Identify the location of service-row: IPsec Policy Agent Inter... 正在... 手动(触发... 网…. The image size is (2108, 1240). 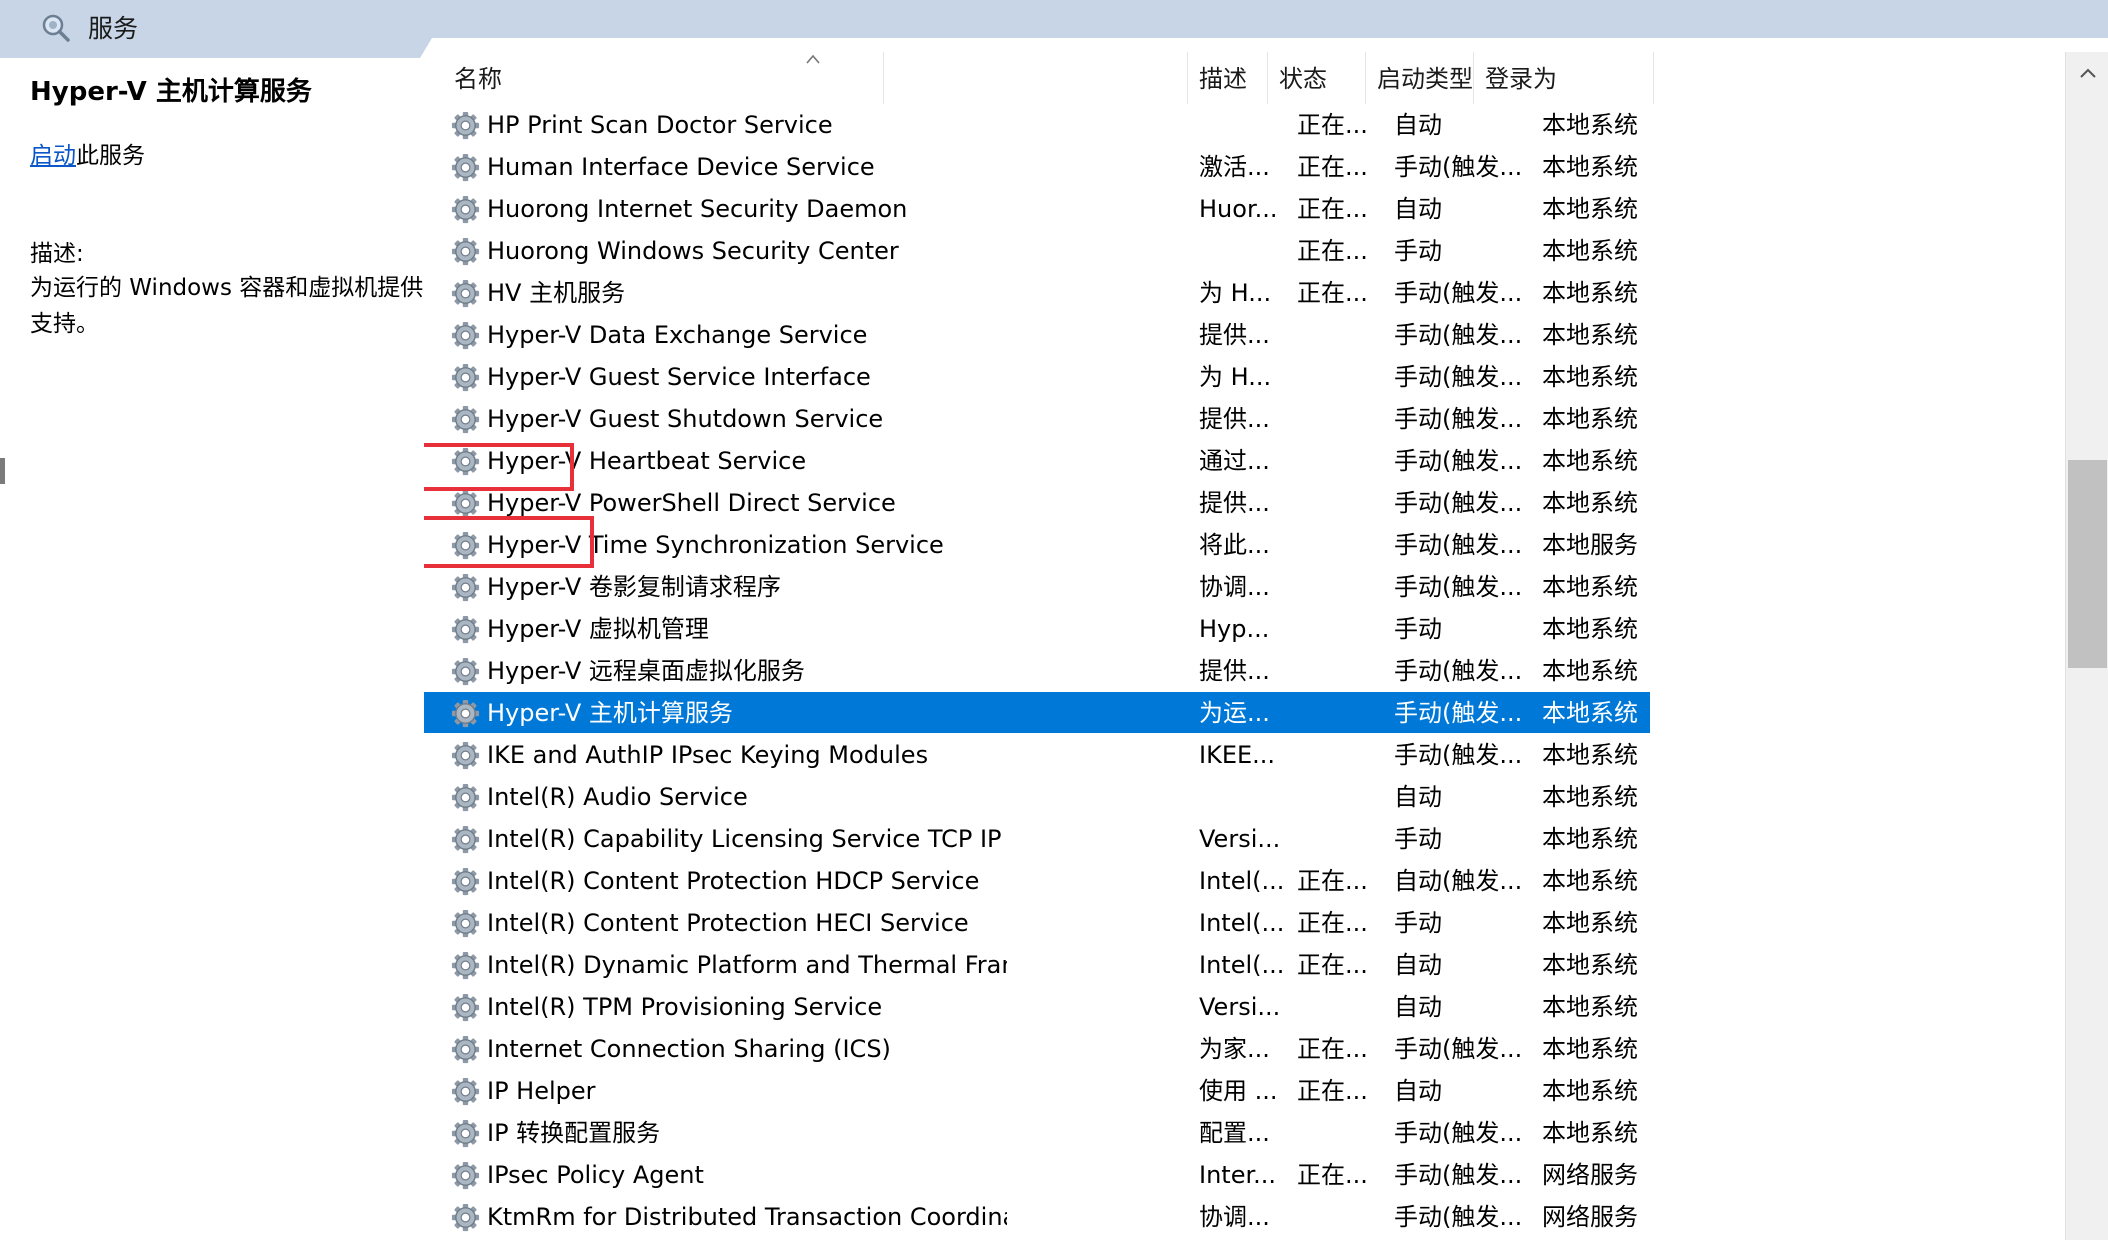
(1037, 1174).